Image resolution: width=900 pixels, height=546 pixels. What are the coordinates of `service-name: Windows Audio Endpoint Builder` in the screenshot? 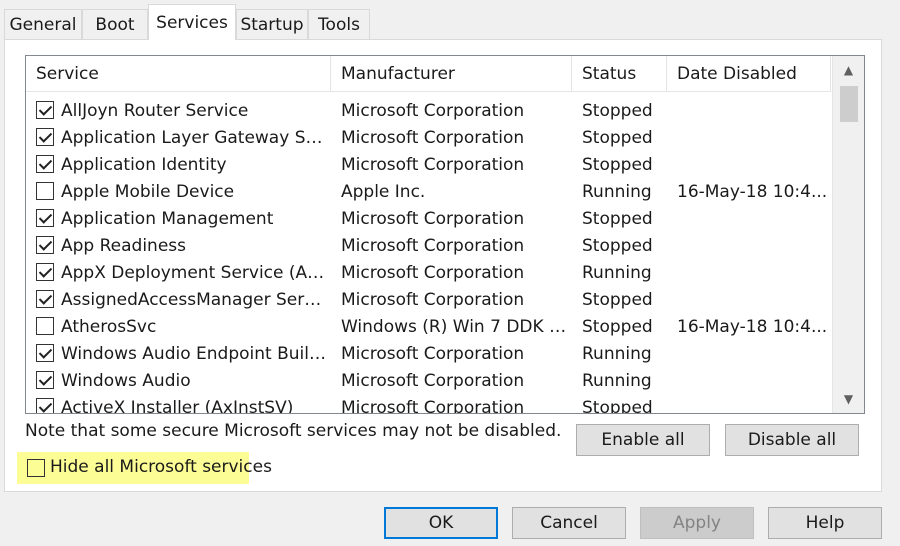 It's located at (196, 353).